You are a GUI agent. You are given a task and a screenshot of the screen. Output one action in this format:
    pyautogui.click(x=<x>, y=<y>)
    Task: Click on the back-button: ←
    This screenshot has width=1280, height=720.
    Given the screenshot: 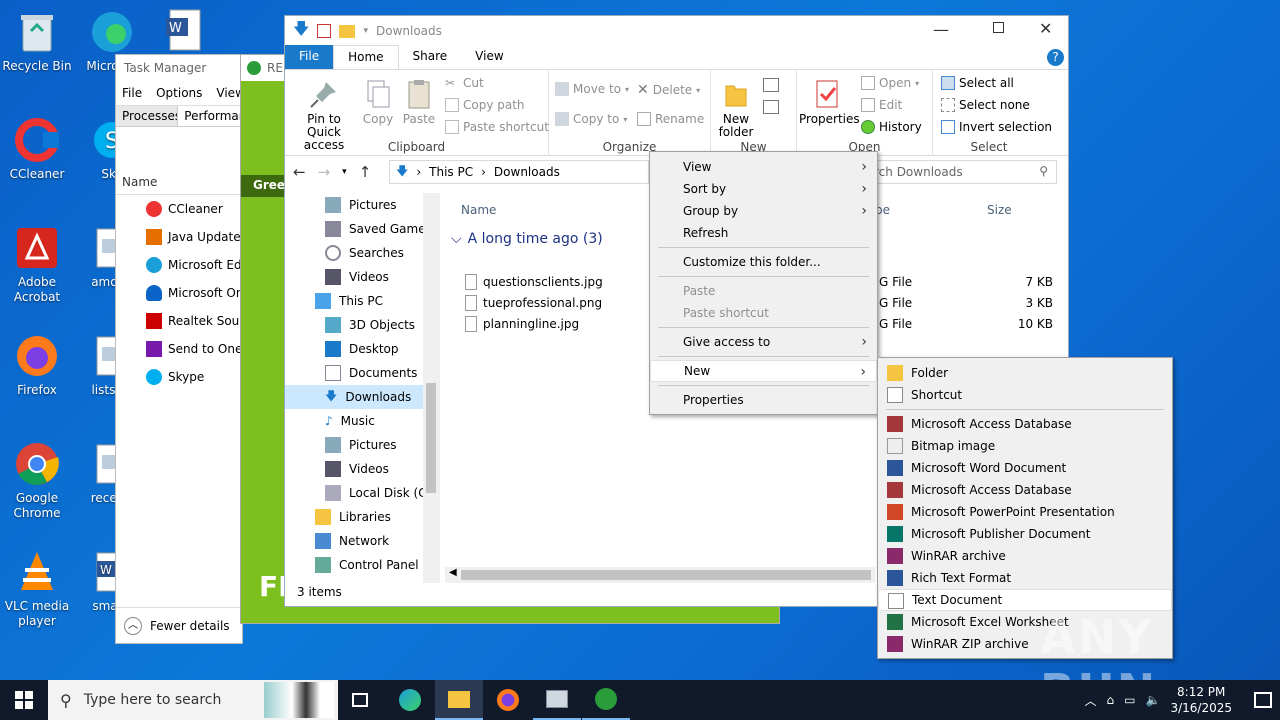 What is the action you would take?
    pyautogui.click(x=299, y=172)
    